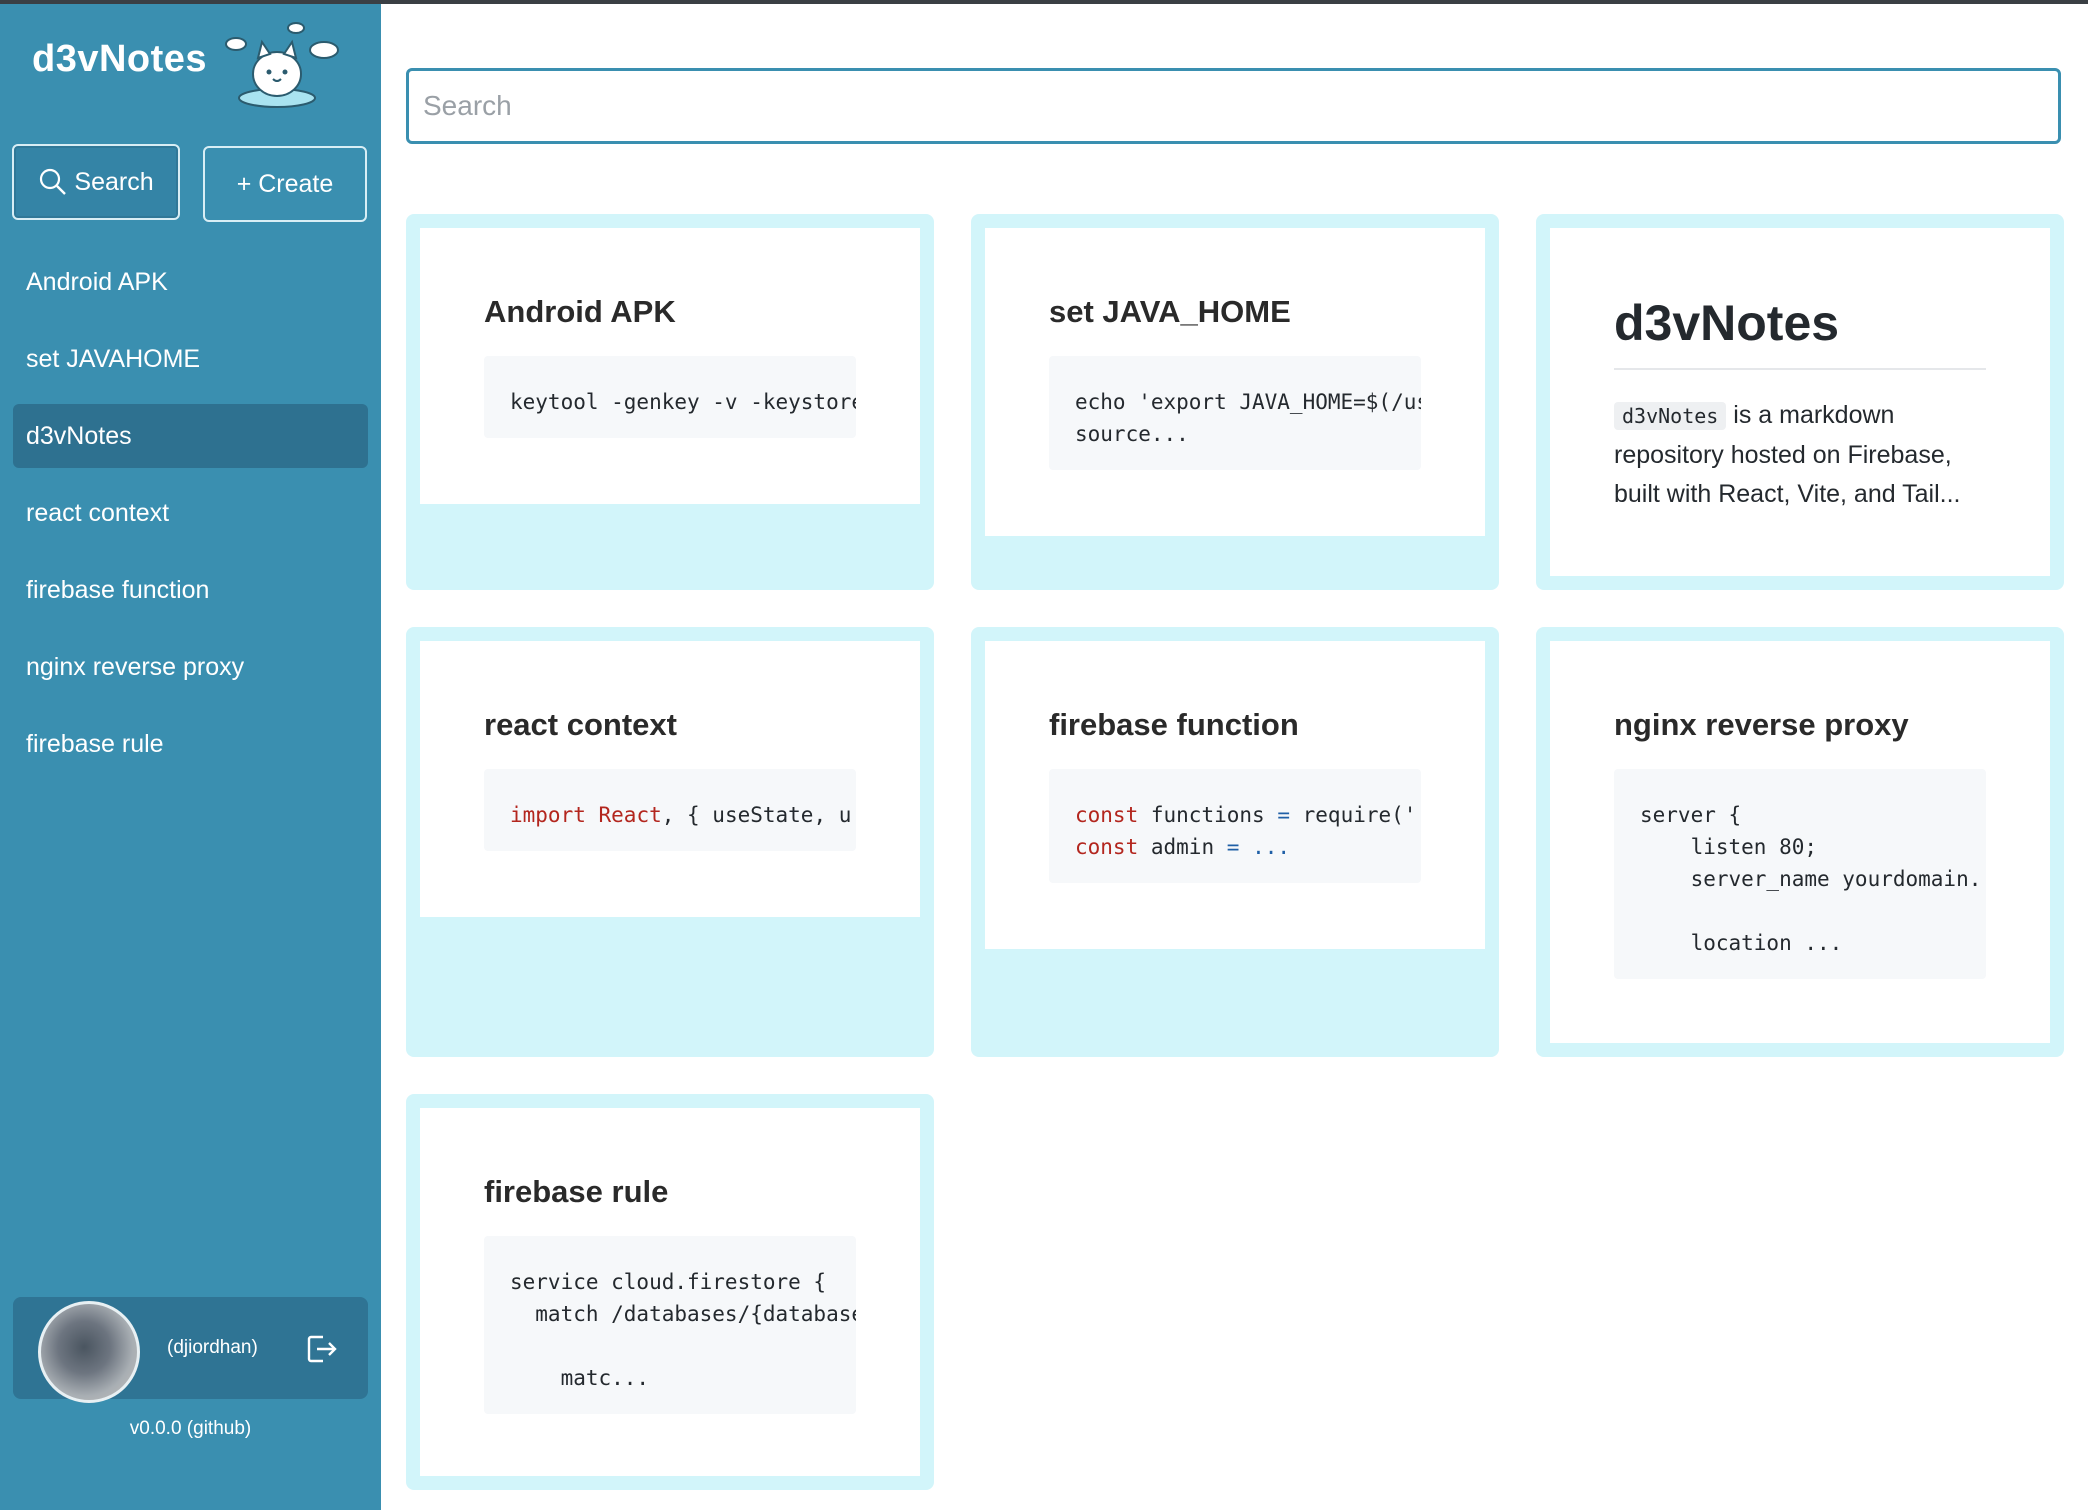  I want to click on code-line: keytool -genkey -v -keystore, so click(683, 402).